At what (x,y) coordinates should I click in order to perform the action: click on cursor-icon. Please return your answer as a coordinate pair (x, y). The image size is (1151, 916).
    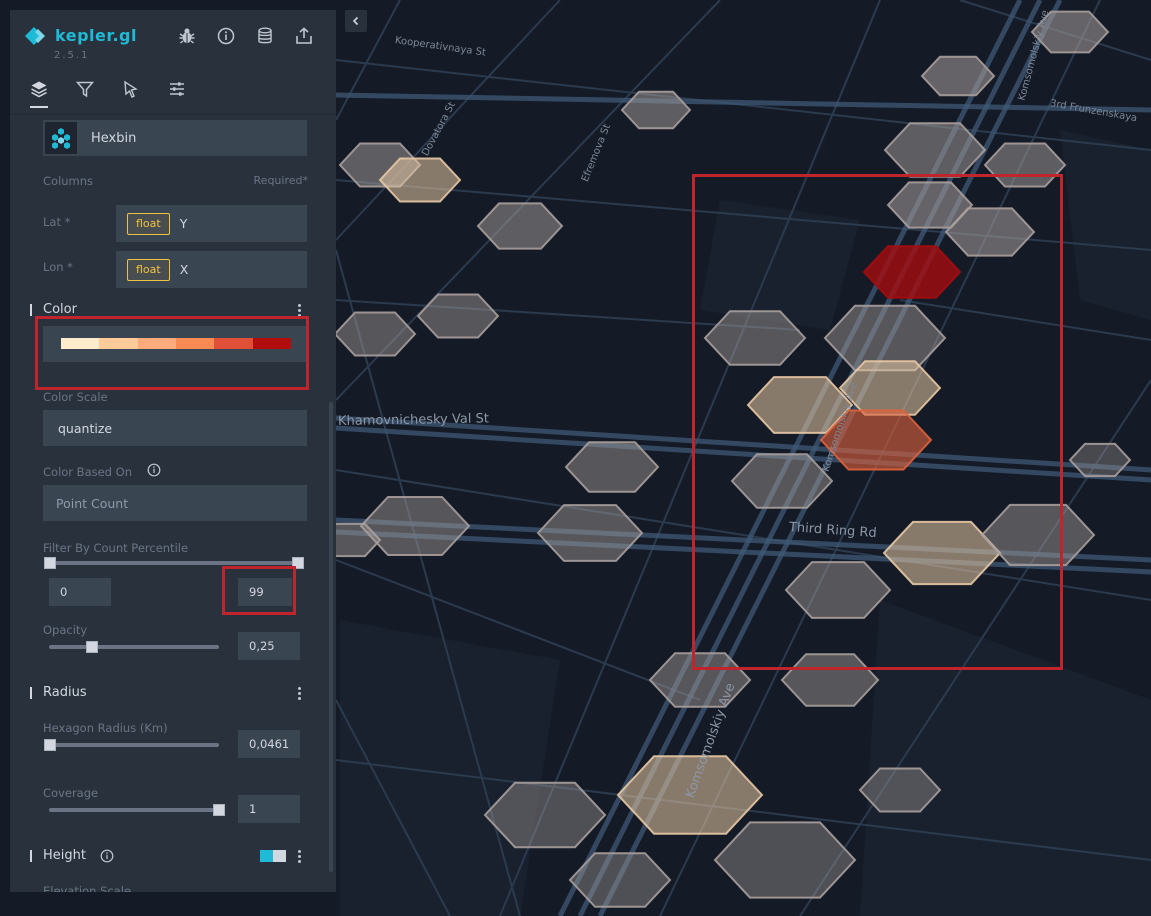
    Looking at the image, I should click on (131, 89).